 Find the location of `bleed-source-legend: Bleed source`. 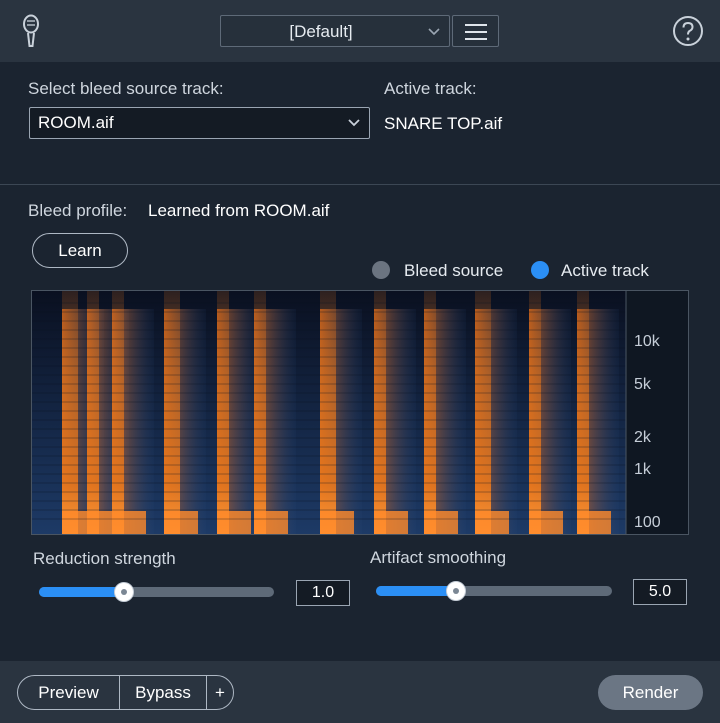

bleed-source-legend: Bleed source is located at coordinates (454, 270).